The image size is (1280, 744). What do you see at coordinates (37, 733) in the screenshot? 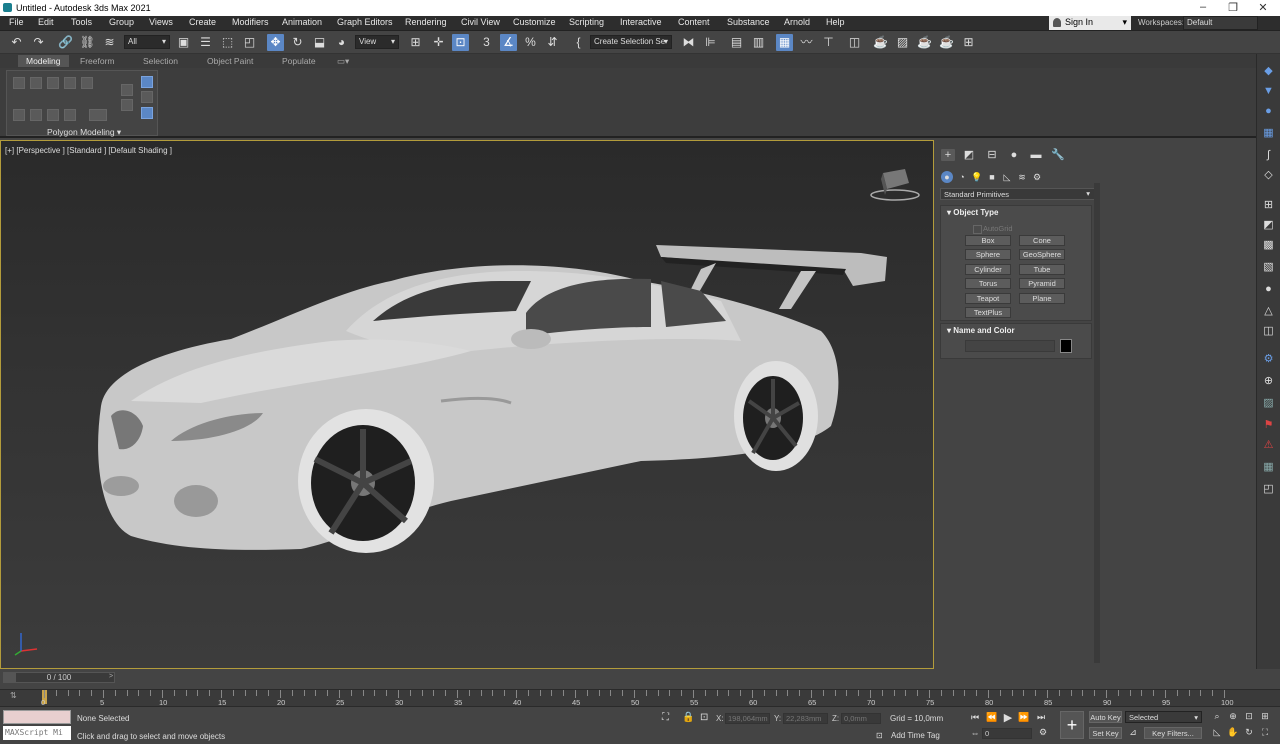
I see `maxscript-mini-listener: MAXScript Mi` at bounding box center [37, 733].